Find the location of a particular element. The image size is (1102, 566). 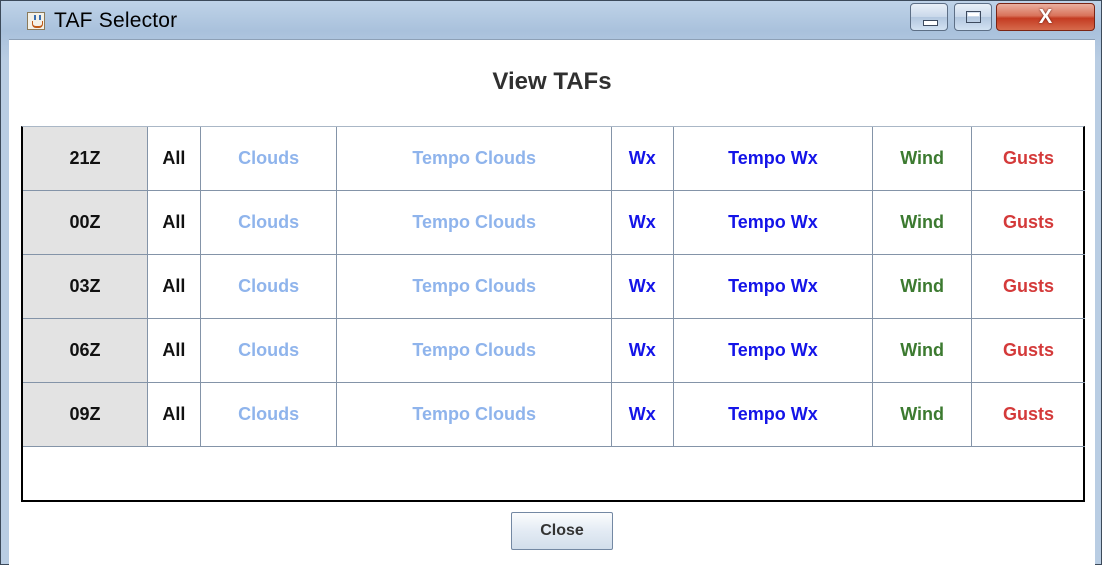

maximize-icon is located at coordinates (973, 17).